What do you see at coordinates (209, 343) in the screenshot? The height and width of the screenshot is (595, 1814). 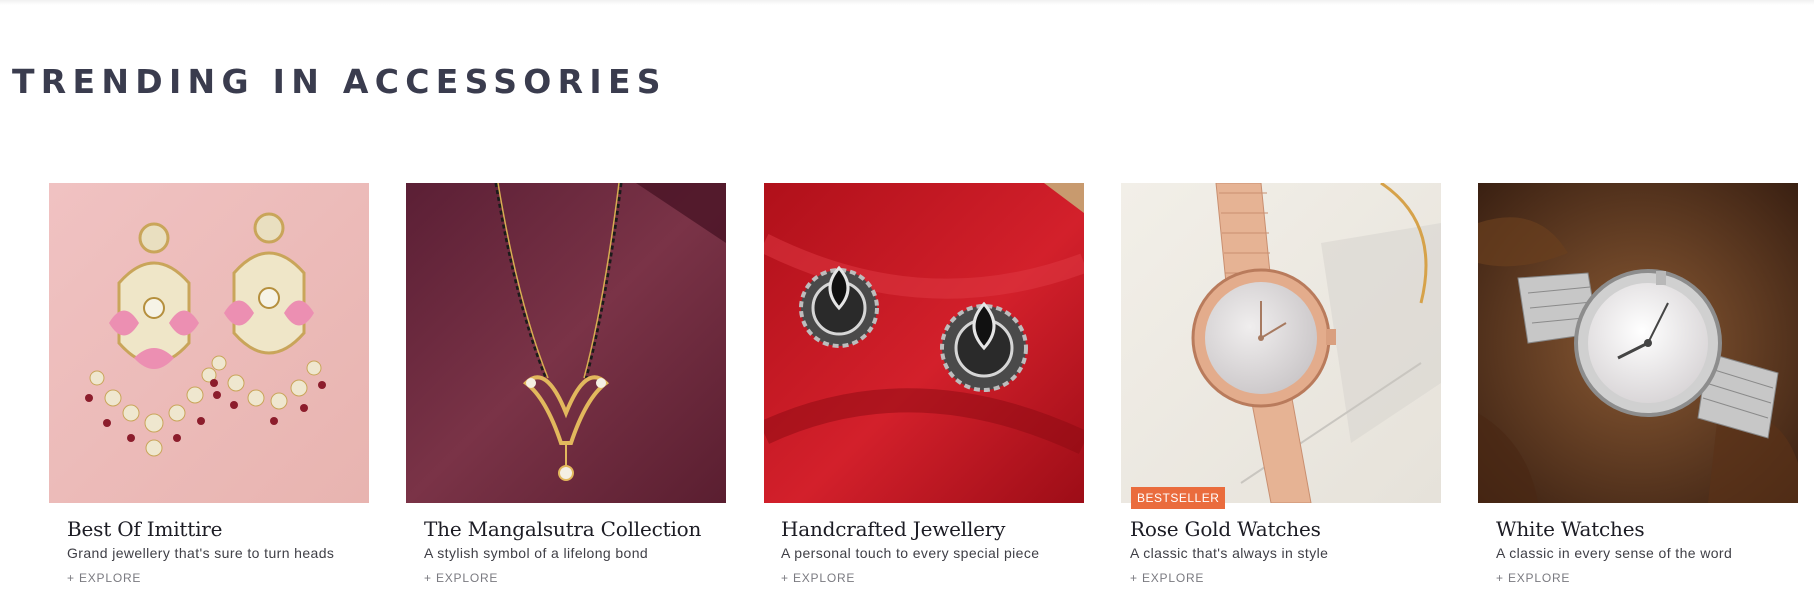 I see `earrings-image` at bounding box center [209, 343].